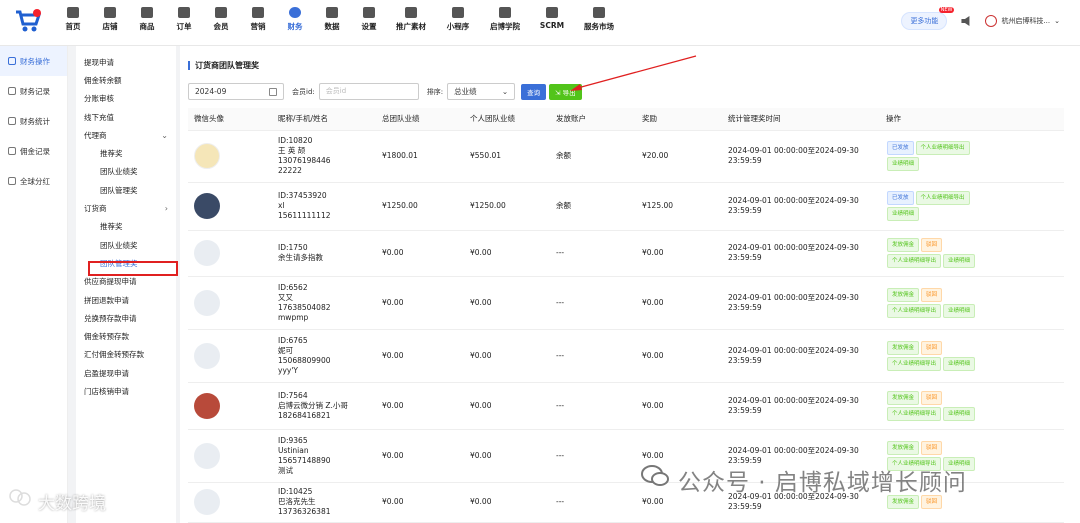  Describe the element at coordinates (33, 91) in the screenshot. I see `sidebar-item: 财务记录` at that location.